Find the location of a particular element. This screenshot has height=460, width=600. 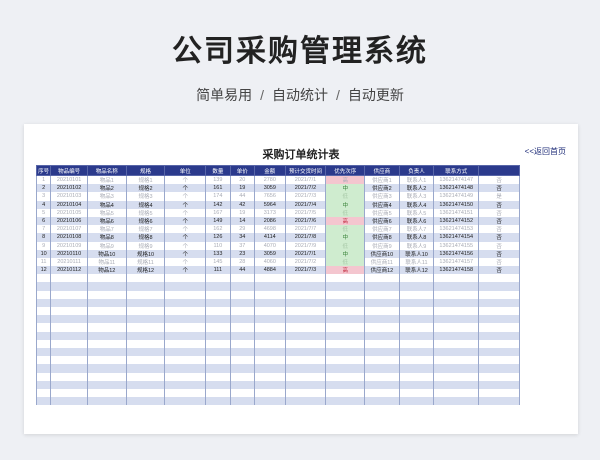

owner-cell: 联系人8 is located at coordinates (416, 237).